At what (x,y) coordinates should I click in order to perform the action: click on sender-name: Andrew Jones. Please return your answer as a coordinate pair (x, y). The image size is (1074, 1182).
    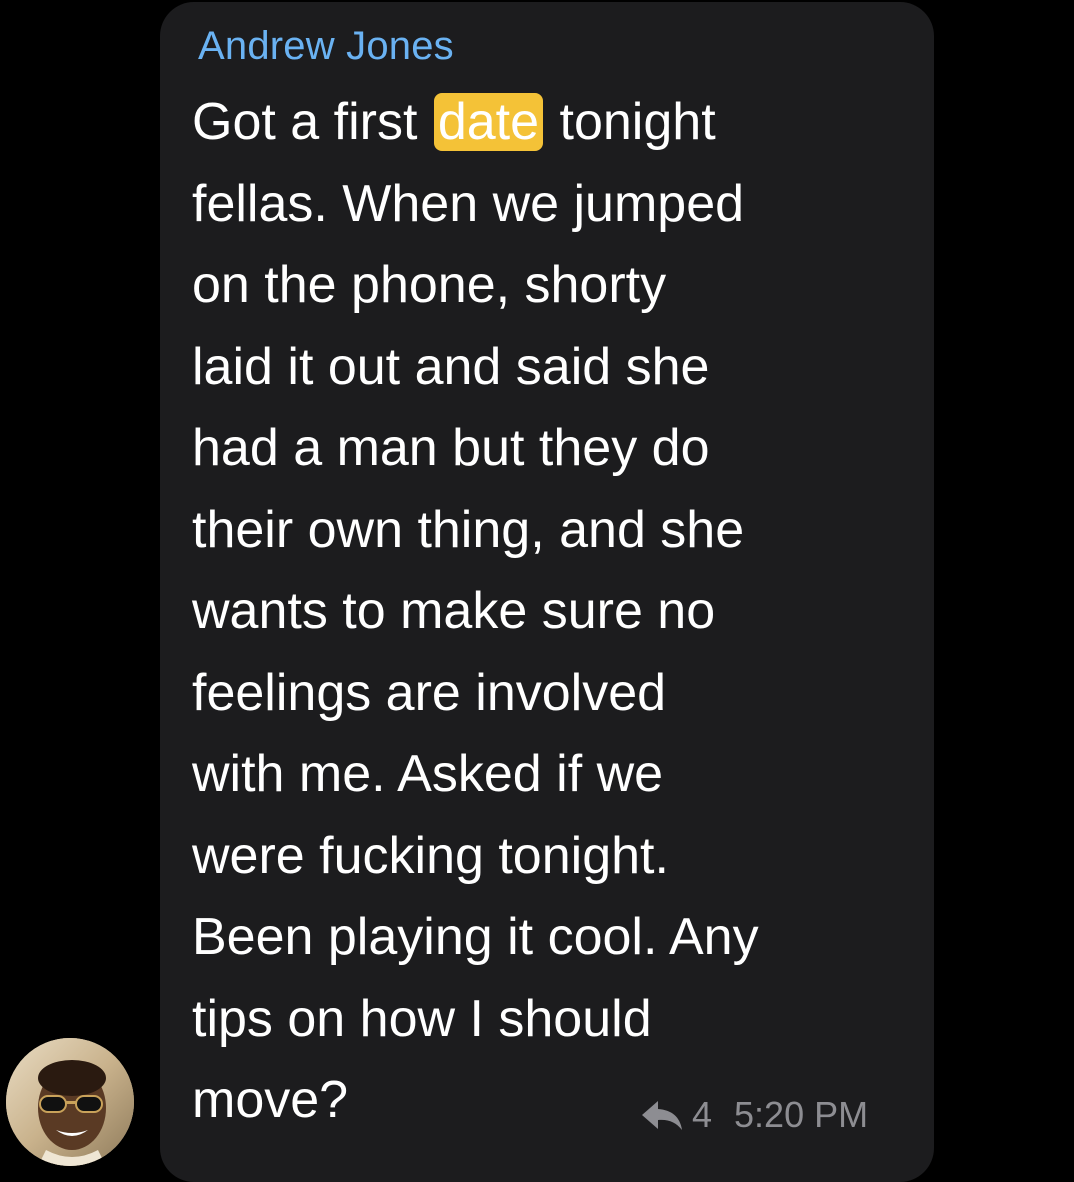
    Looking at the image, I should click on (326, 46).